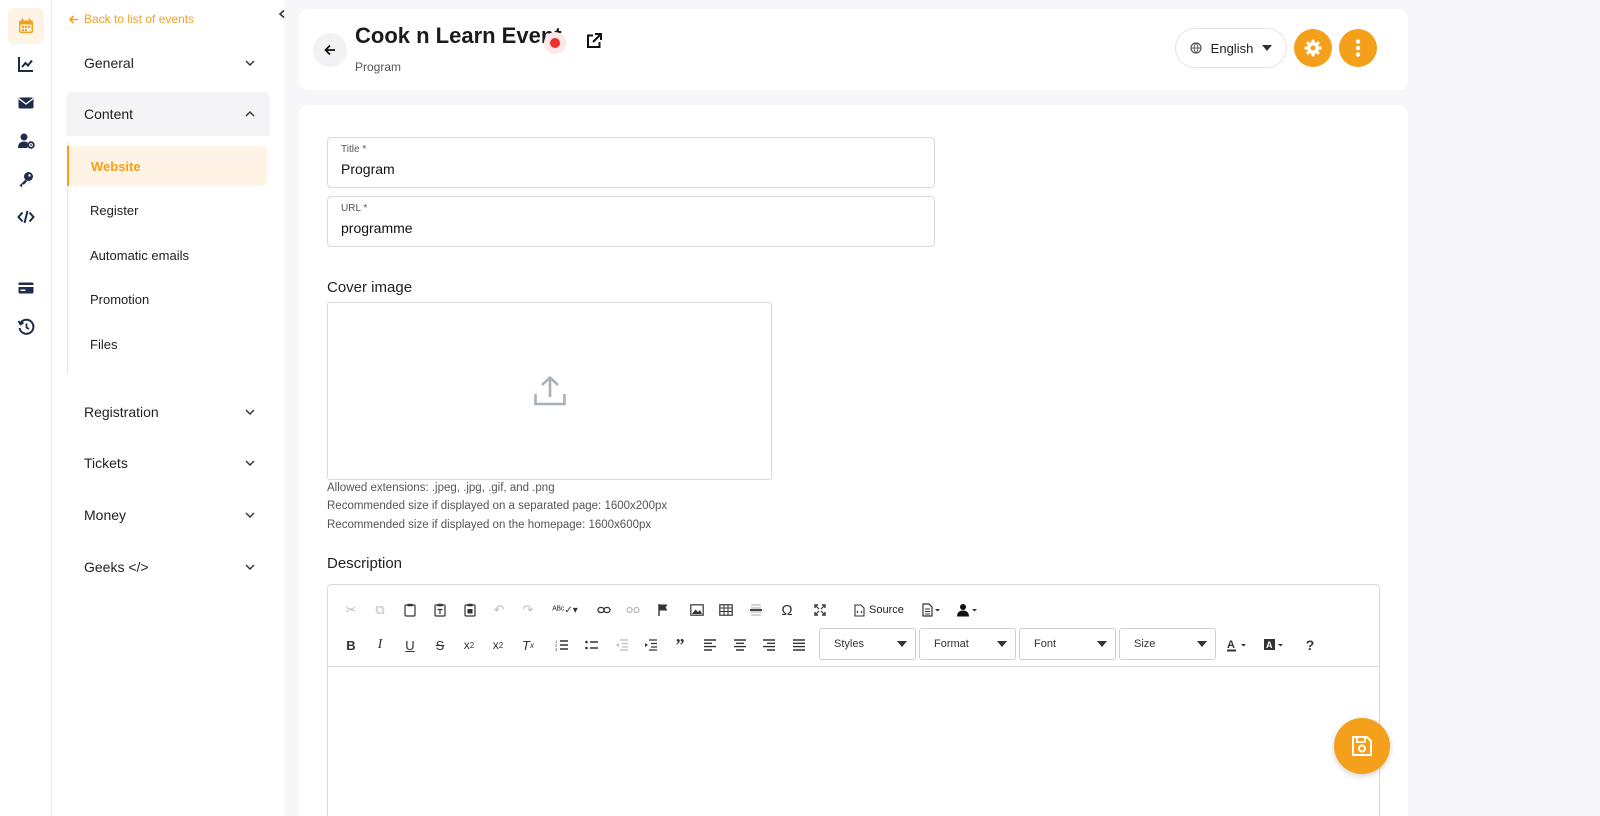  What do you see at coordinates (528, 645) in the screenshot?
I see `remove-format-icon: Tx` at bounding box center [528, 645].